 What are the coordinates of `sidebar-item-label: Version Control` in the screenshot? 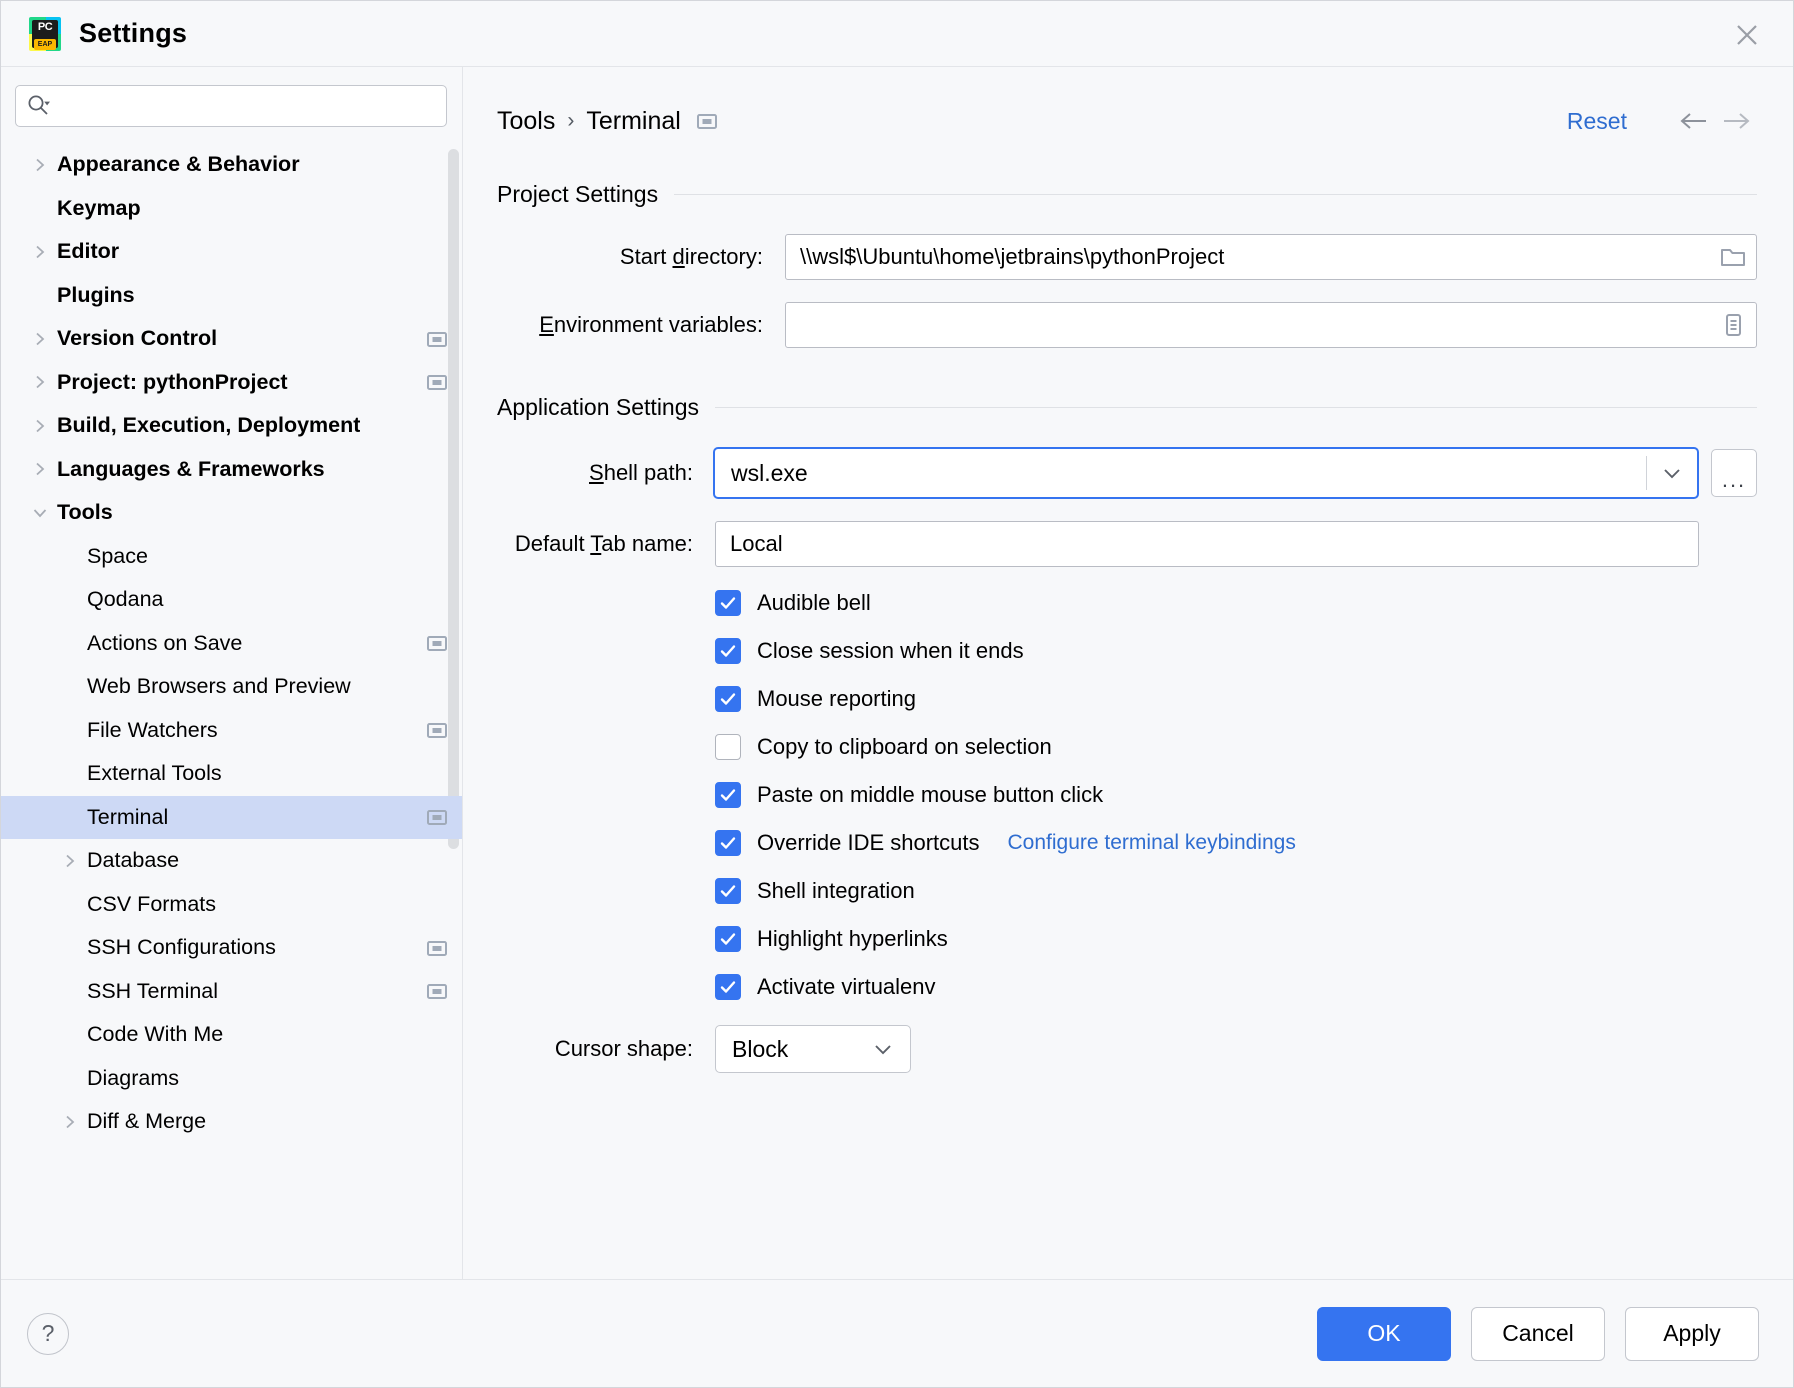 It's located at (137, 338).